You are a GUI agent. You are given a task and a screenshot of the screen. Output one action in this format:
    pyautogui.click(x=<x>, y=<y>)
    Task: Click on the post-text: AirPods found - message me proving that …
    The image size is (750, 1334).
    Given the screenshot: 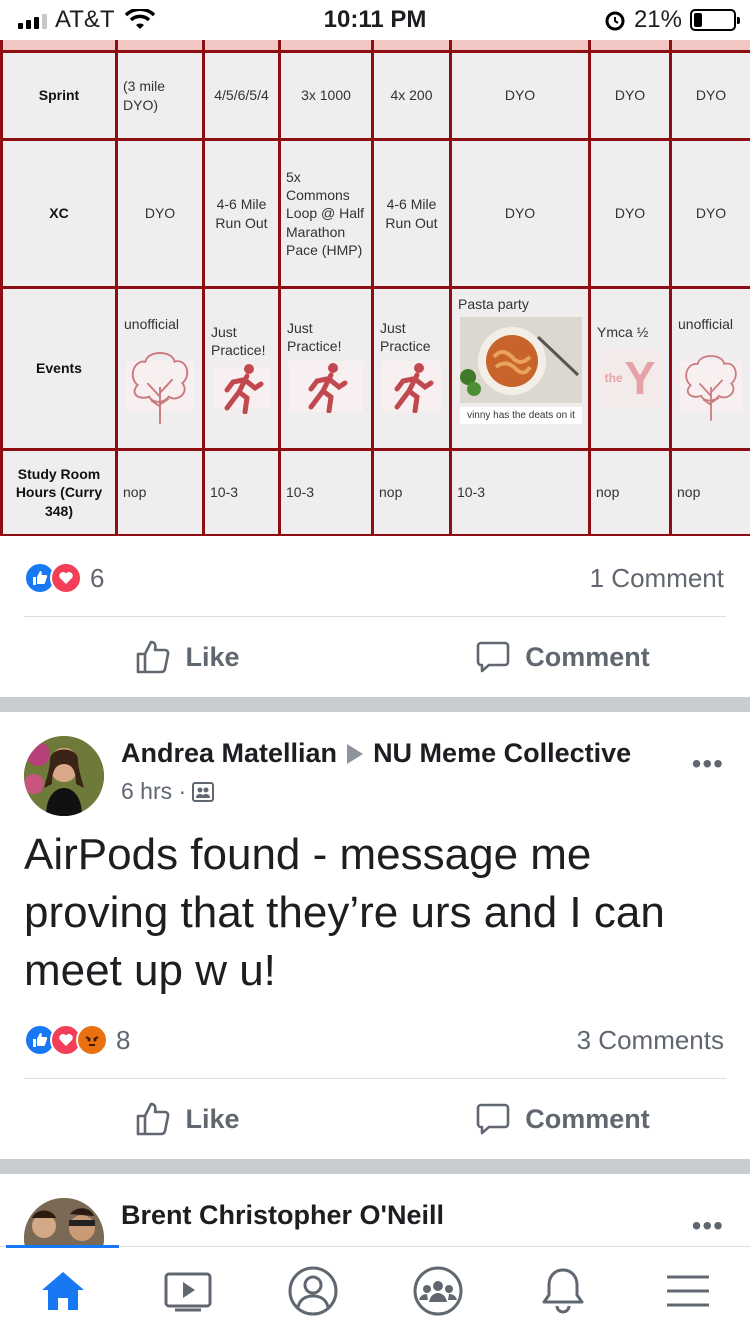 What is the action you would take?
    pyautogui.click(x=344, y=912)
    